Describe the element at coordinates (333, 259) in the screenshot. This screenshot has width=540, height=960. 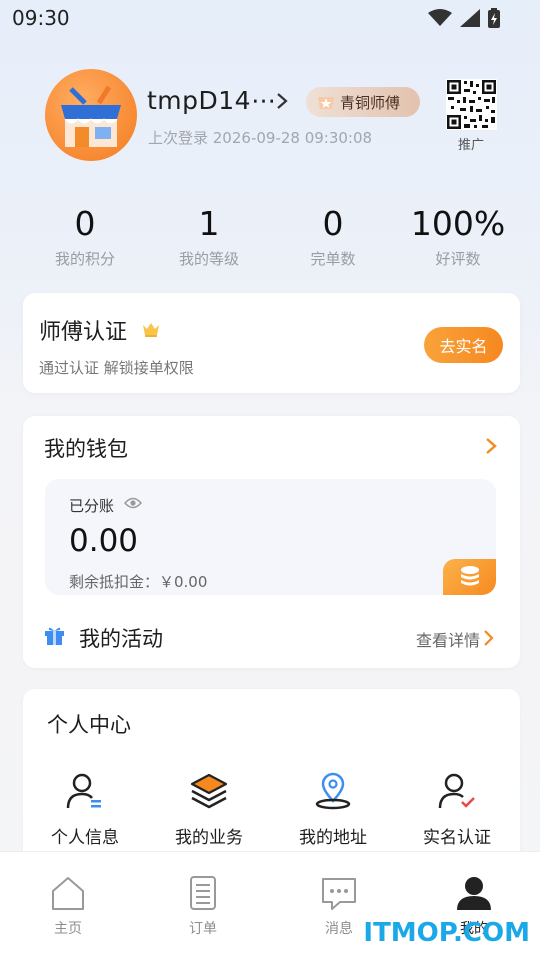
I see `stat-label: 完单数` at that location.